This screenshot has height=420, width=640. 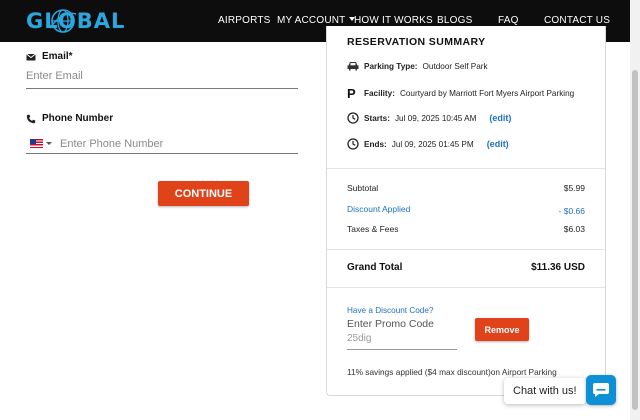 What do you see at coordinates (379, 209) in the screenshot?
I see `discount-label: Discount Applied` at bounding box center [379, 209].